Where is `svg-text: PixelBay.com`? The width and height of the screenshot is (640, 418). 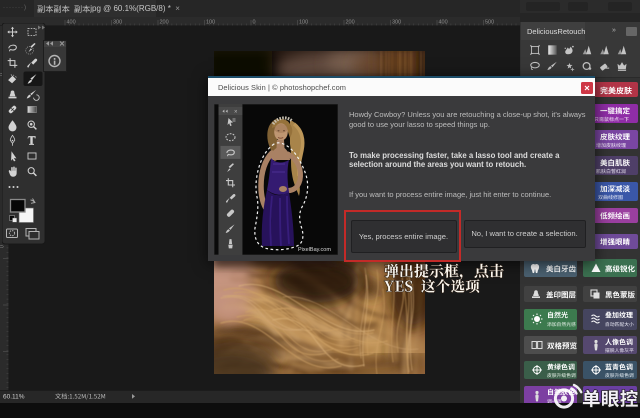 svg-text: PixelBay.com is located at coordinates (314, 250).